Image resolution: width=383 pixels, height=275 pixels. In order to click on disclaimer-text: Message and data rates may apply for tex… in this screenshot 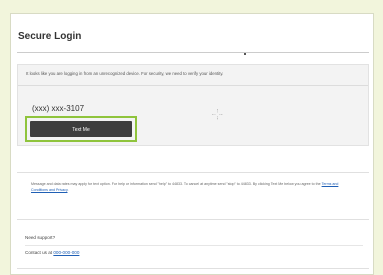, I will do `click(176, 184)`.